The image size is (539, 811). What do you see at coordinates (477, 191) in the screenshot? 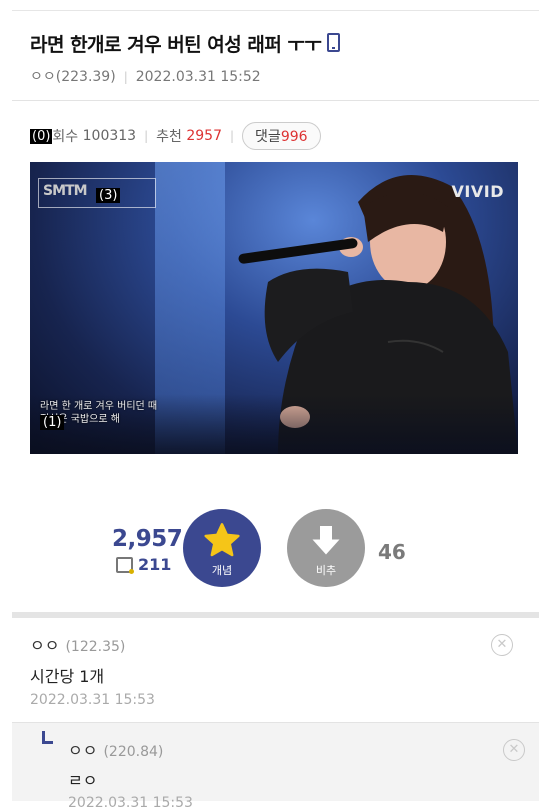
I see `vivid-watermark: VIVID` at bounding box center [477, 191].